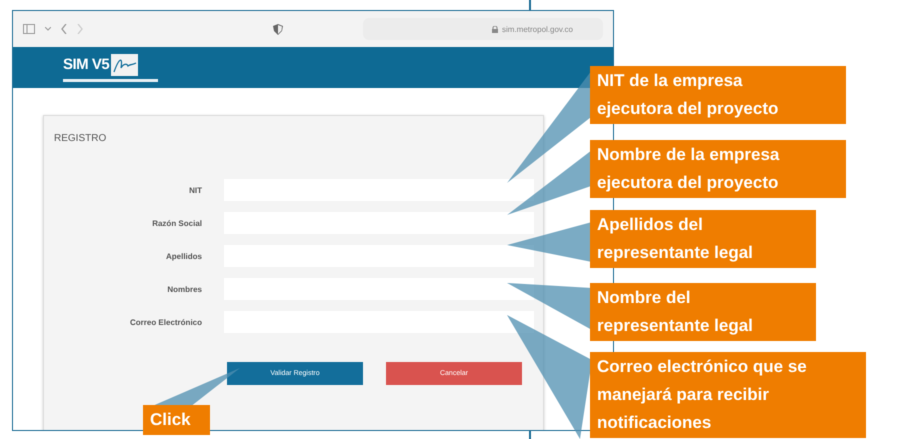  What do you see at coordinates (184, 289) in the screenshot?
I see `field-label: Nombres` at bounding box center [184, 289].